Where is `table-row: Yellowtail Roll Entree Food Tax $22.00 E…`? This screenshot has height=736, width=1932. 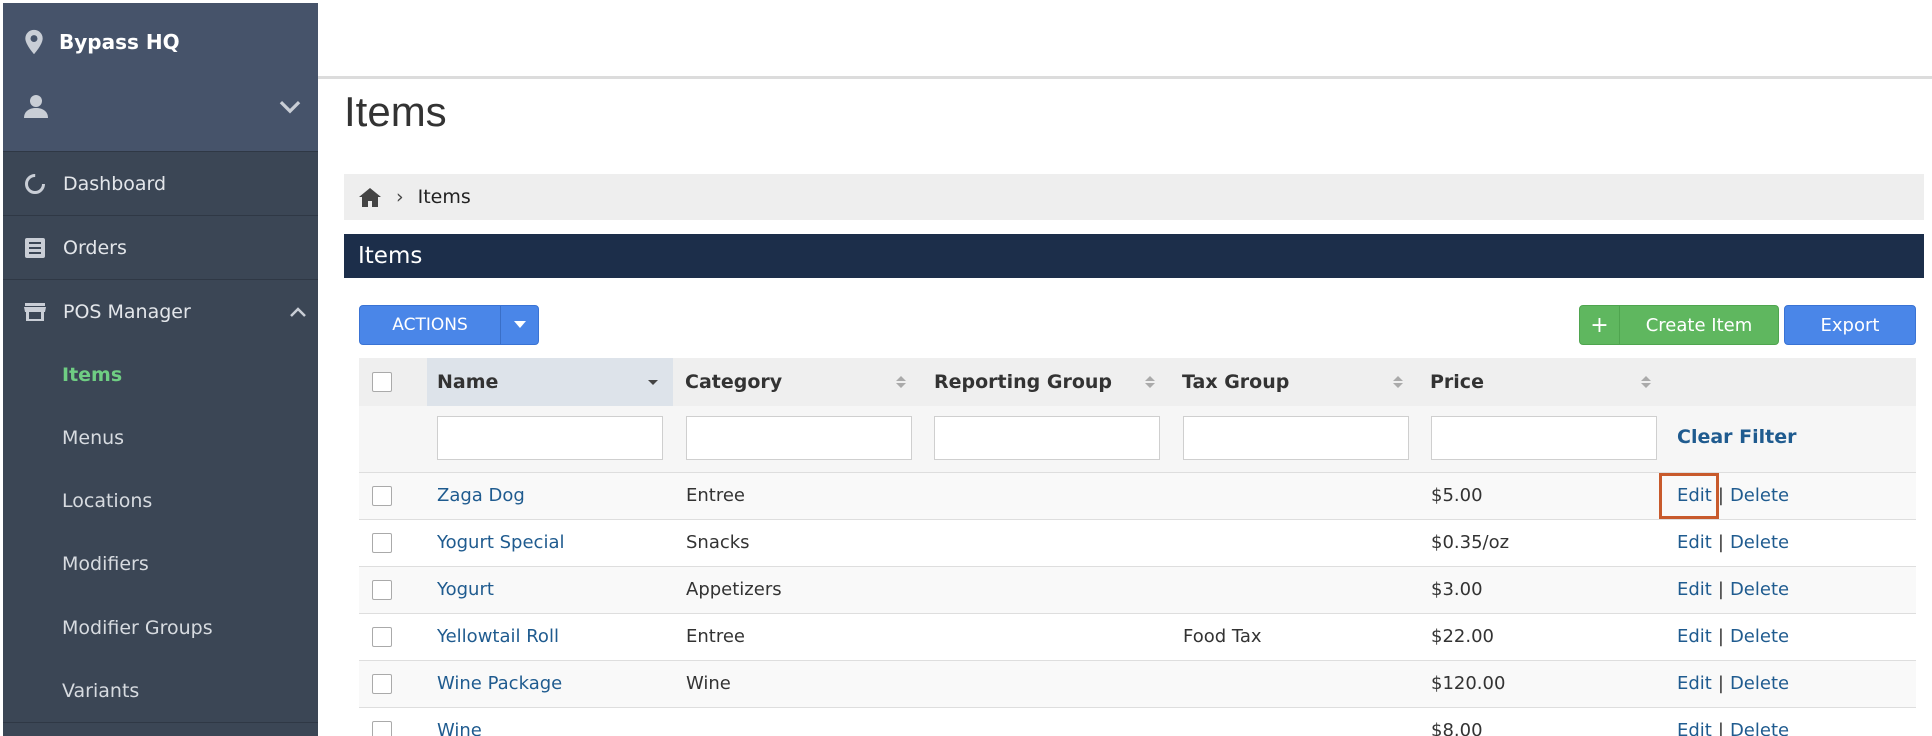 table-row: Yellowtail Roll Entree Food Tax $22.00 E… is located at coordinates (1137, 636).